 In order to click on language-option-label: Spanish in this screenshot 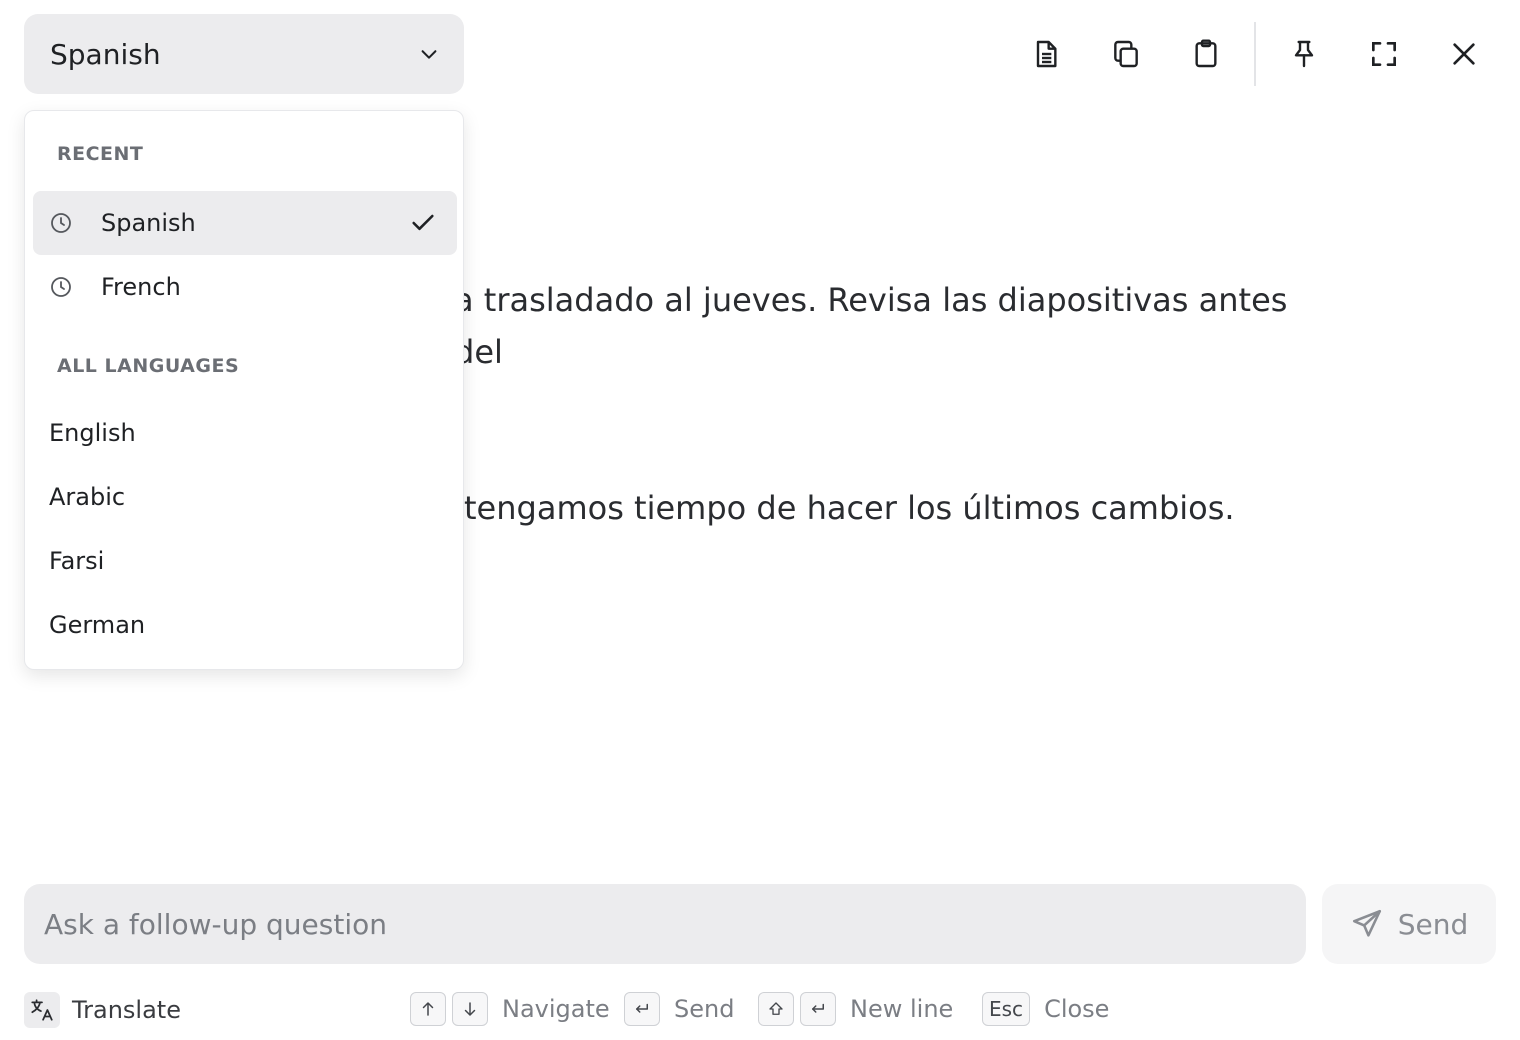, I will do `click(148, 223)`.